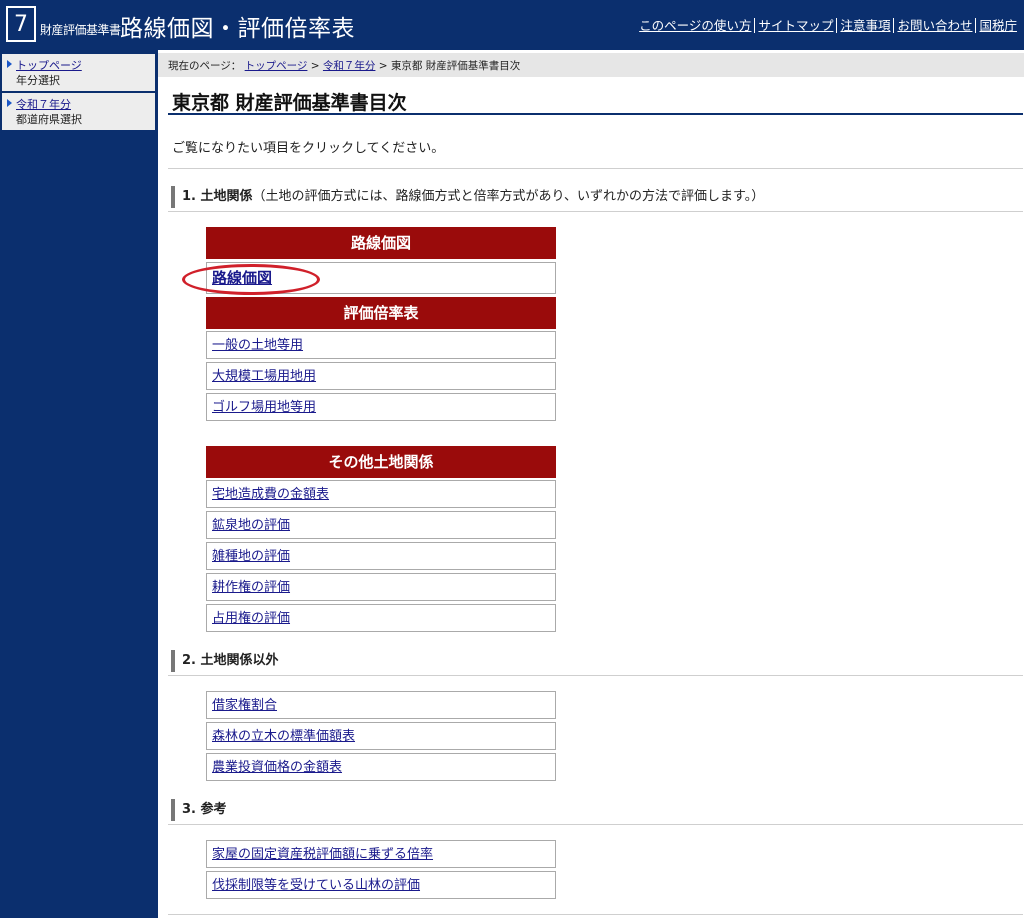  I want to click on agri-investment-link: 農業投資価格の金額表, so click(277, 767).